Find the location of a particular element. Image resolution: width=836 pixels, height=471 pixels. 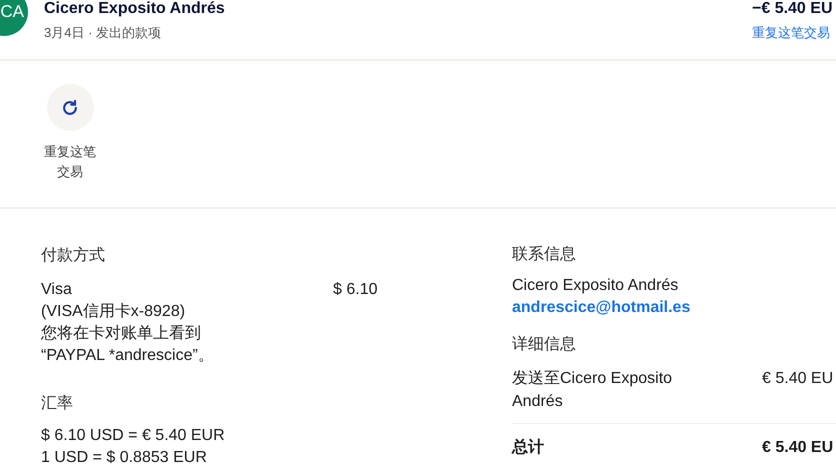

payment-amount: $ 6.10 is located at coordinates (355, 290).